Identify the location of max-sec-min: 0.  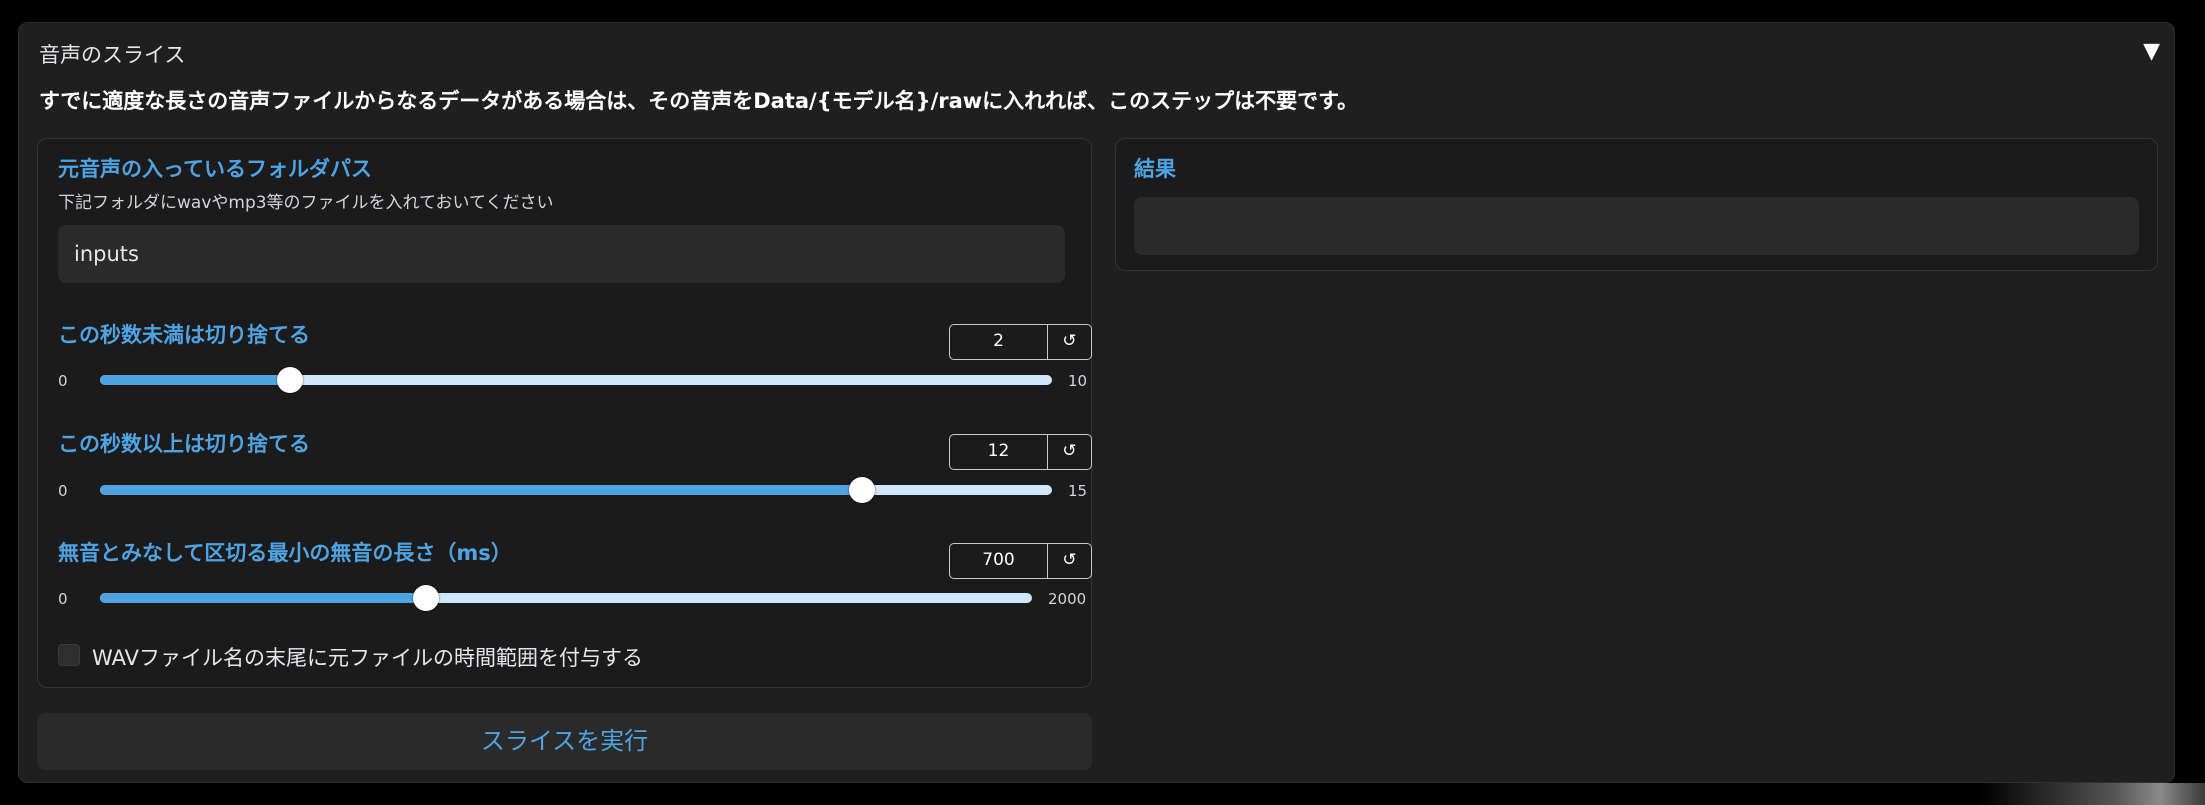
(63, 491).